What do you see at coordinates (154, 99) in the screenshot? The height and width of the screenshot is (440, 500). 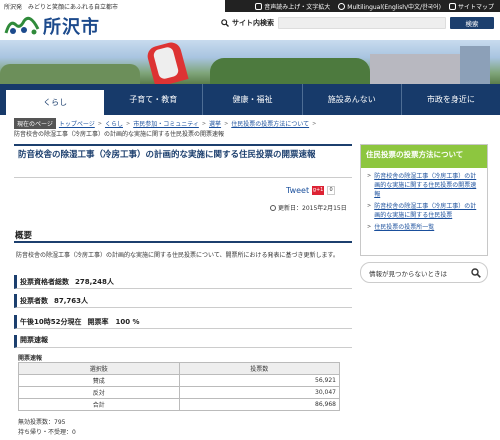 I see `nav-item-kosodate: 子育て・教育` at bounding box center [154, 99].